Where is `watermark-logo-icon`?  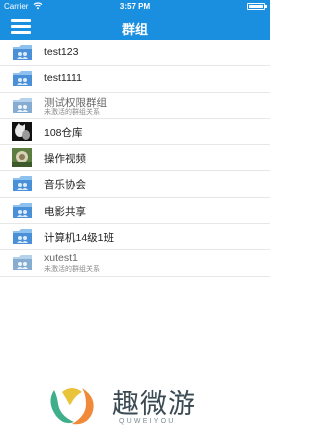 watermark-logo-icon is located at coordinates (72, 409).